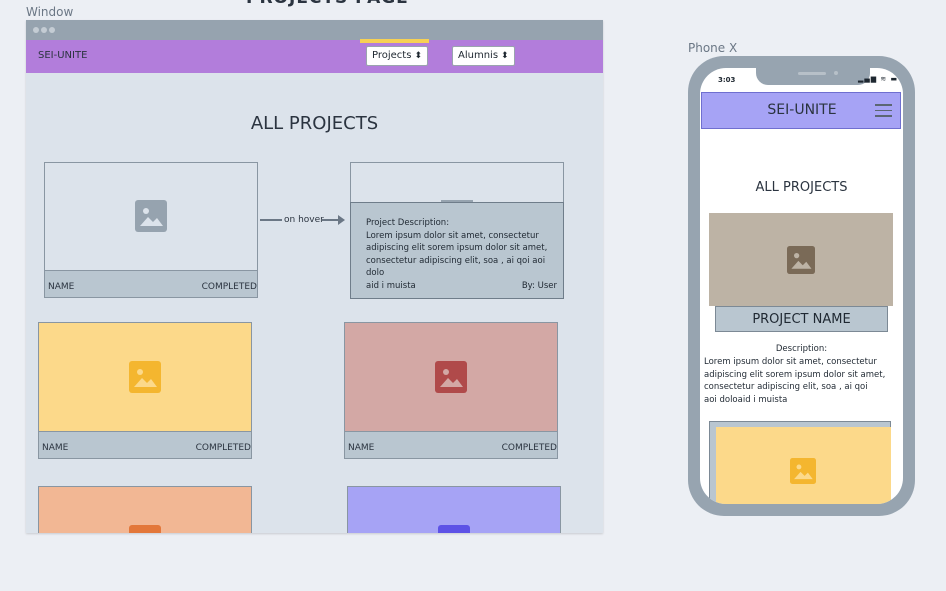  Describe the element at coordinates (836, 73) in the screenshot. I see `camera-icon` at that location.